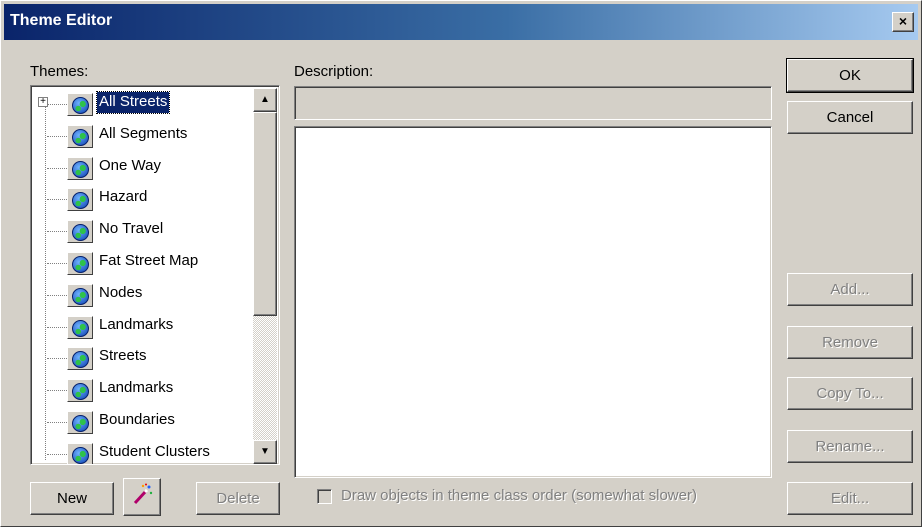 The image size is (922, 527). Describe the element at coordinates (265, 214) in the screenshot. I see `scroll-thumb` at that location.